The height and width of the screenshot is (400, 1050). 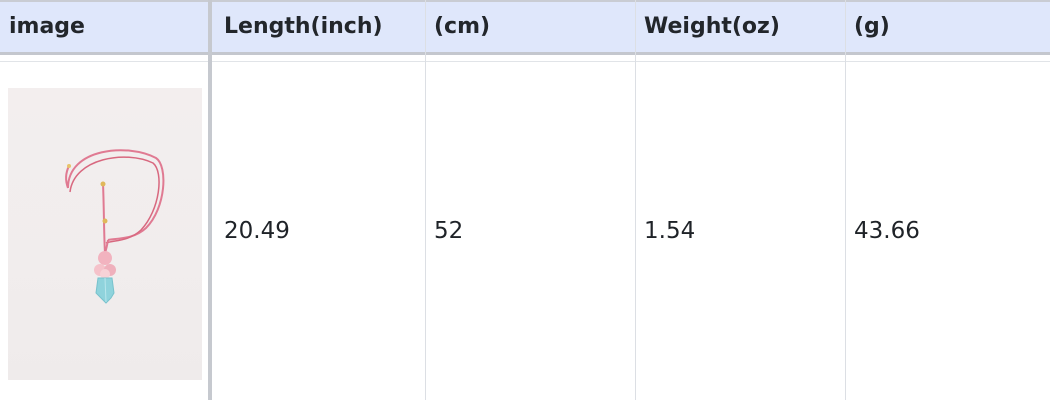 I want to click on necklace-image, so click(x=115, y=226).